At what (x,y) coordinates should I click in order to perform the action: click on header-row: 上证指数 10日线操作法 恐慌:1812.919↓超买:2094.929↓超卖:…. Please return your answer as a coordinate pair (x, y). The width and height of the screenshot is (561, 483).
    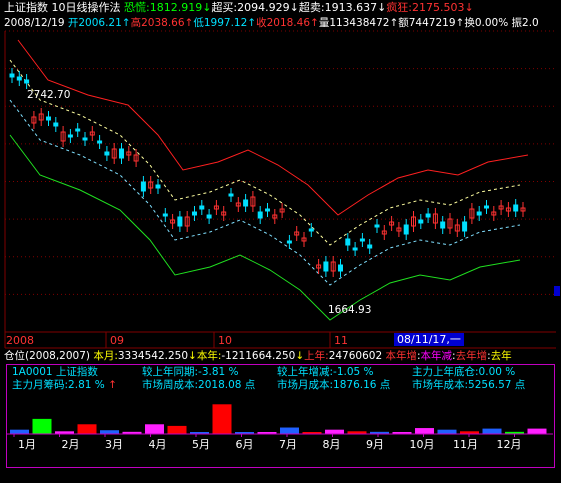
    Looking at the image, I should click on (239, 7).